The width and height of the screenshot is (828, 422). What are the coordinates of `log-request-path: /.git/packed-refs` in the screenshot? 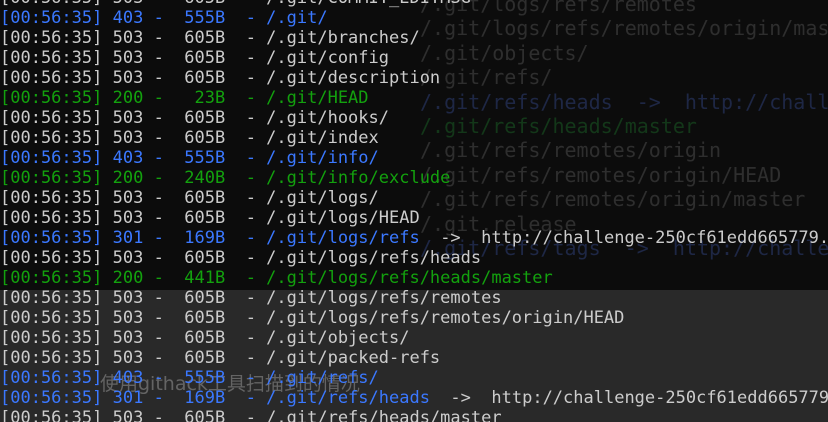 It's located at (353, 358).